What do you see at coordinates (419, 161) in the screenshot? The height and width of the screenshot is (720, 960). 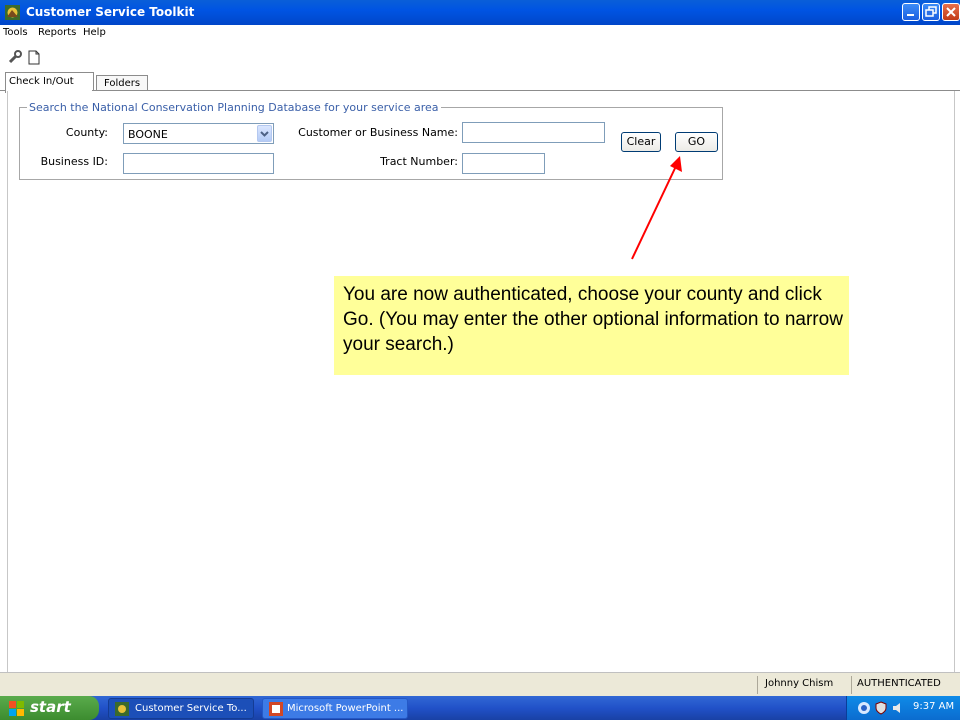 I see `tract-number-label: Tract Number:` at bounding box center [419, 161].